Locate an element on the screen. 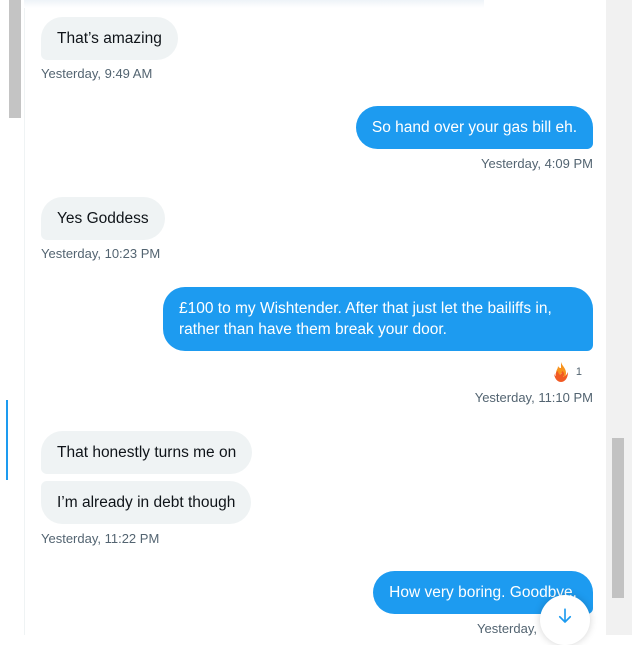  message-text: Yes Goddess is located at coordinates (103, 218).